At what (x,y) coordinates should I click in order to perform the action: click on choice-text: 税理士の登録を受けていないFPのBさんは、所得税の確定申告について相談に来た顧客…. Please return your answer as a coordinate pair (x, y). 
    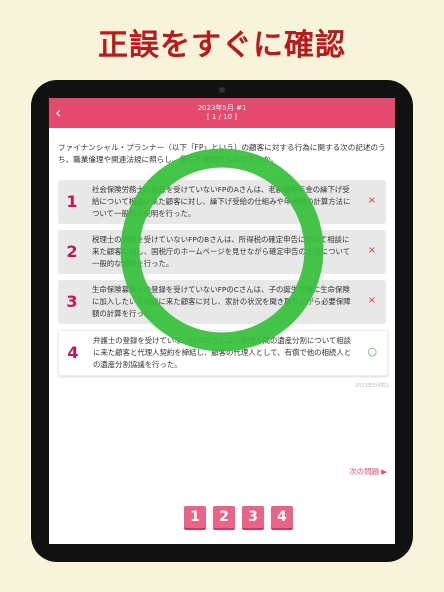
    Looking at the image, I should click on (221, 251).